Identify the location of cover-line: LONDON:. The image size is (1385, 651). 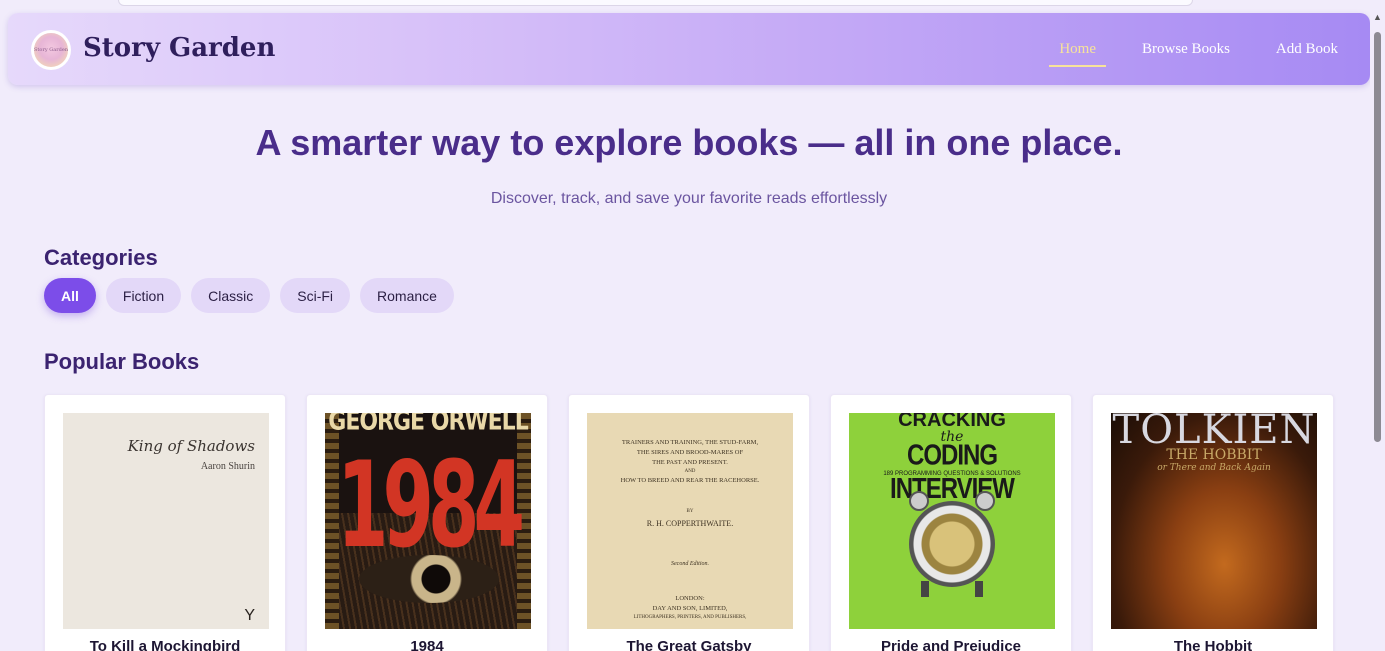
(690, 598).